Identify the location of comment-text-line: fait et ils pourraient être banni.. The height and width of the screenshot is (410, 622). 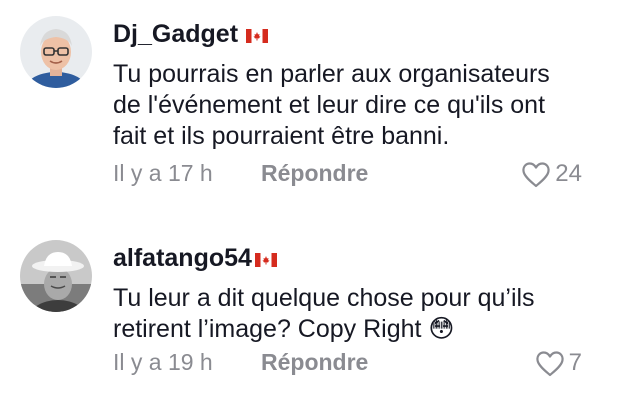
(281, 136).